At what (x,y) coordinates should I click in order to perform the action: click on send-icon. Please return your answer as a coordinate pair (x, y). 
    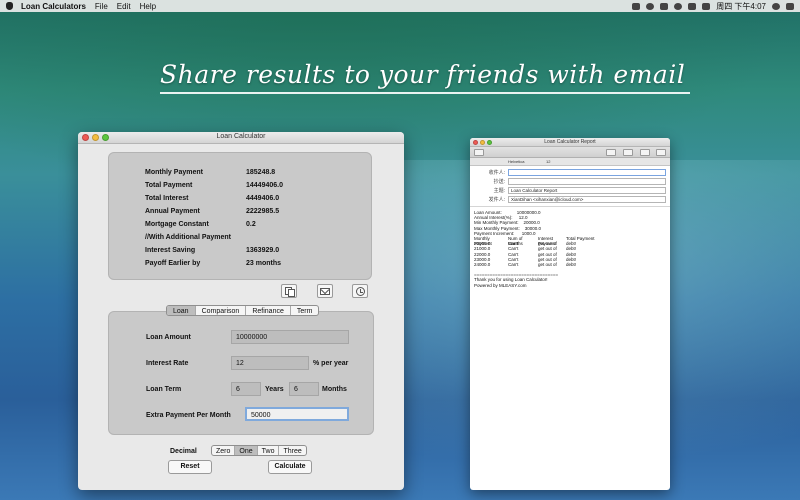
    Looking at the image, I should click on (479, 152).